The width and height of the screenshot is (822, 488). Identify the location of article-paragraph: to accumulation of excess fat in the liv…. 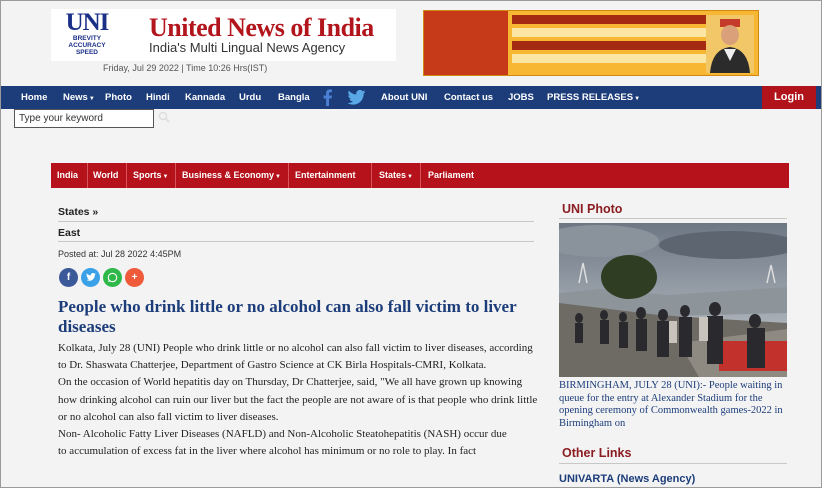
(267, 451).